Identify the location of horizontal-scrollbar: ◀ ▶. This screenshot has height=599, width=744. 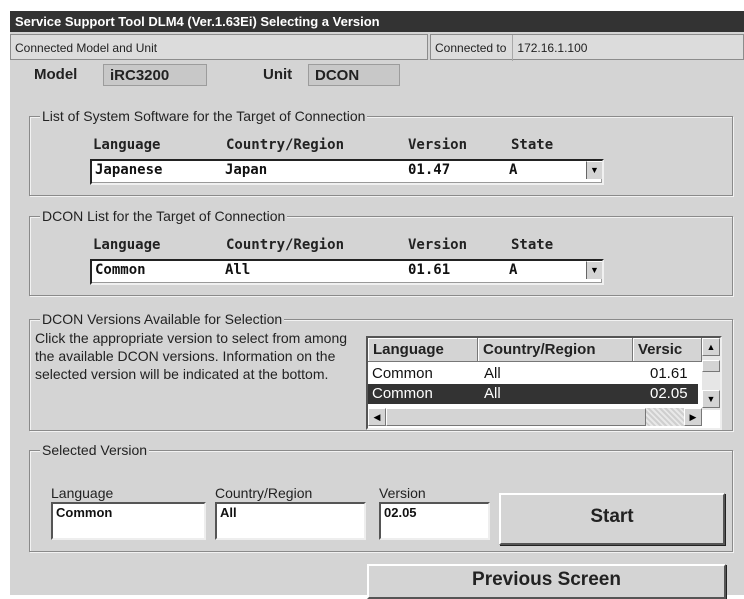
(535, 417).